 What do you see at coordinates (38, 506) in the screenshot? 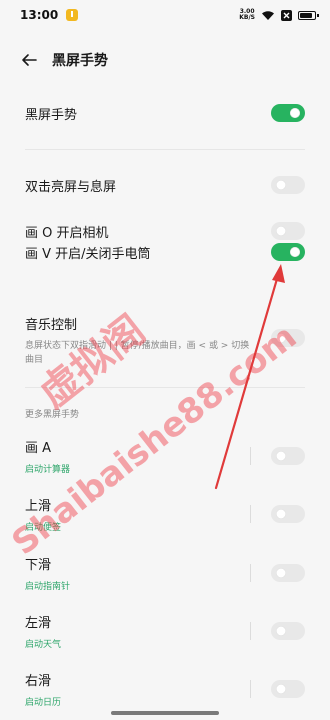
I see `more-gesture-label: 上滑` at bounding box center [38, 506].